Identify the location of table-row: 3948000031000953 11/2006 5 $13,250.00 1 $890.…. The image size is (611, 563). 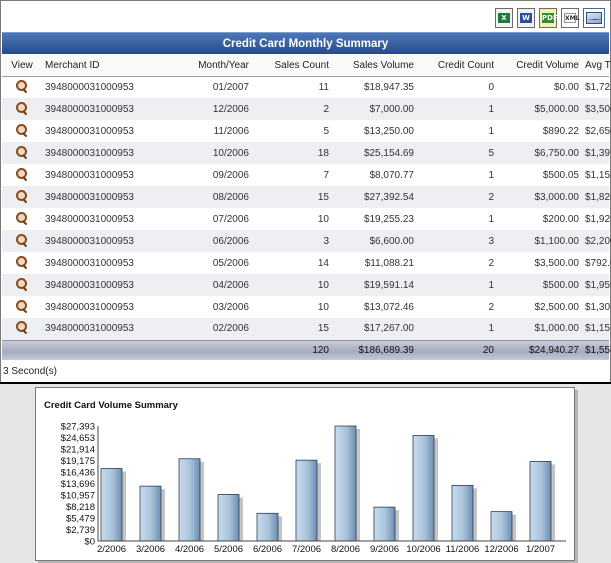
(306, 131).